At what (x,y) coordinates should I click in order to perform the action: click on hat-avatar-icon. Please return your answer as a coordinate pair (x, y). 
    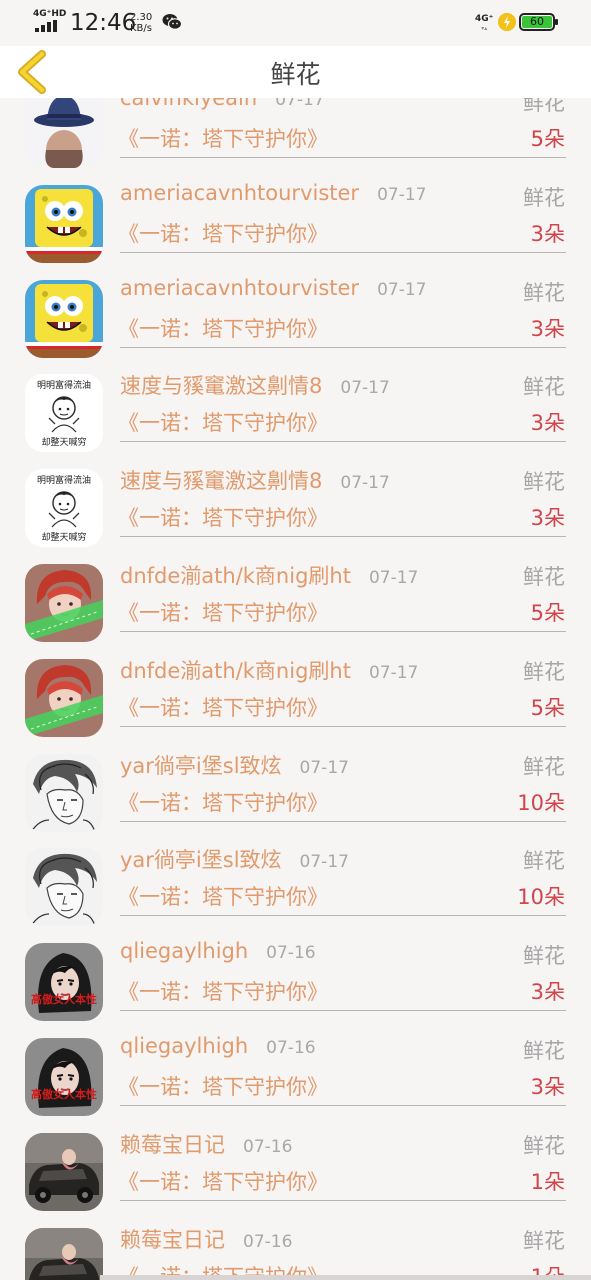
    Looking at the image, I should click on (64, 133).